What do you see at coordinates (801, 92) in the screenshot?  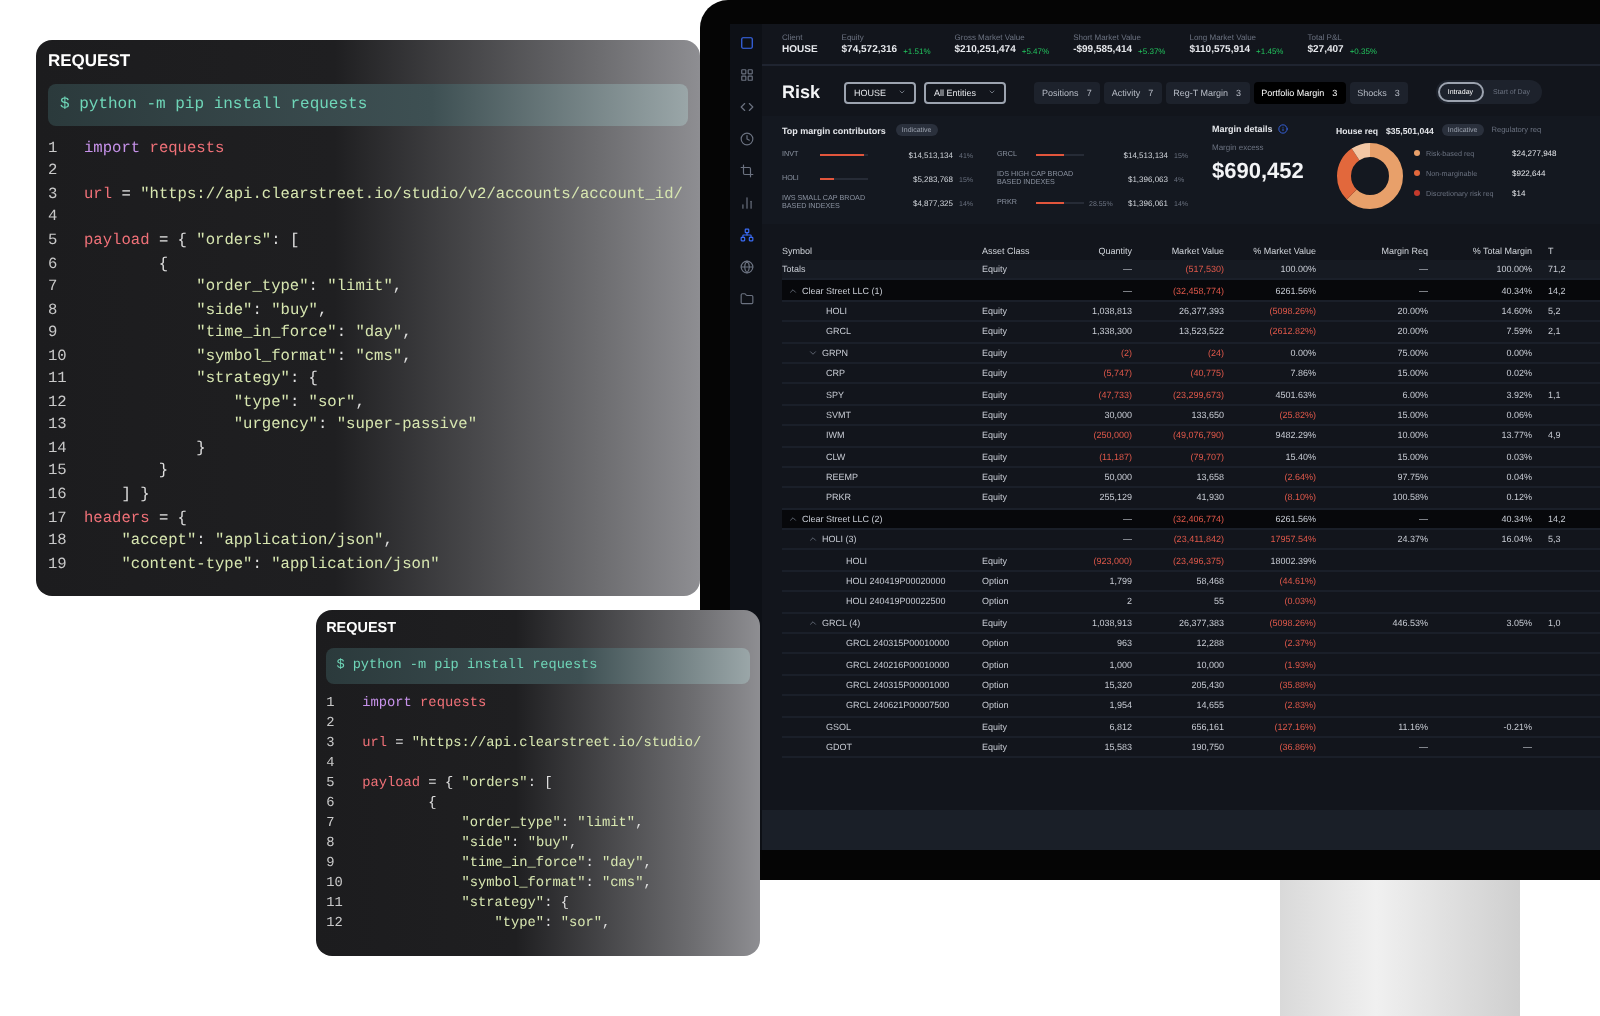 I see `page-title: Risk` at bounding box center [801, 92].